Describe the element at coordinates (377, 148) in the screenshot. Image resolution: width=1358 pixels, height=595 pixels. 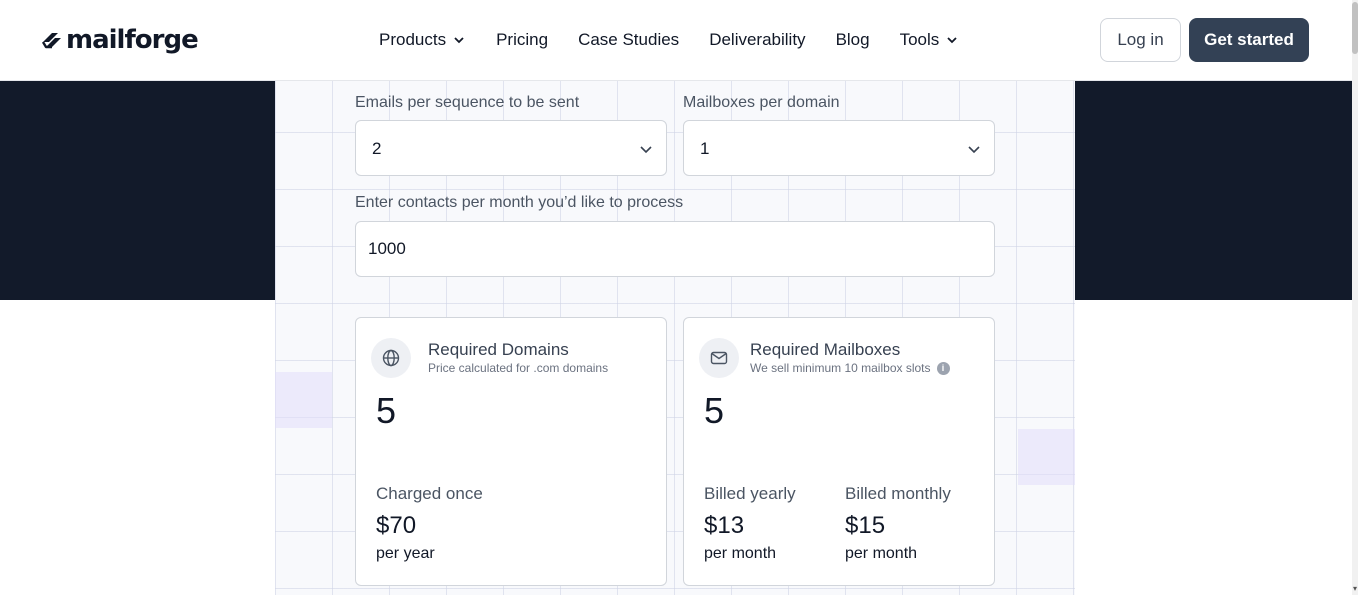
I see `select-value: 2` at that location.